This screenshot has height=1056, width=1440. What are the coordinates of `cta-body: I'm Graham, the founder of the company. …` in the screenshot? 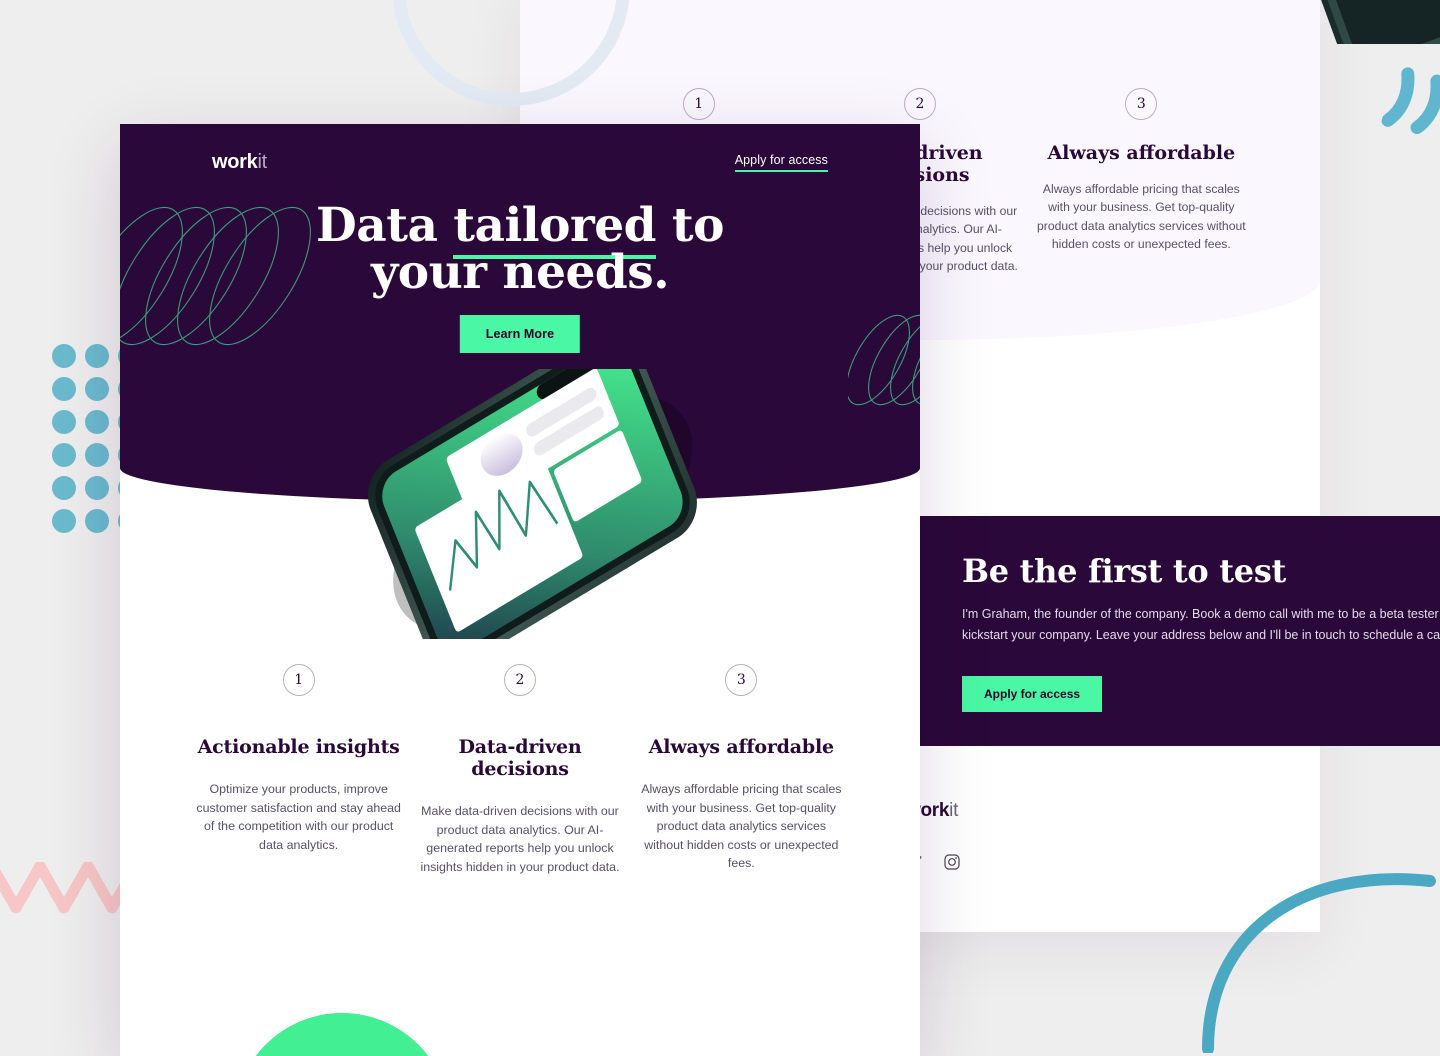 It's located at (1201, 624).